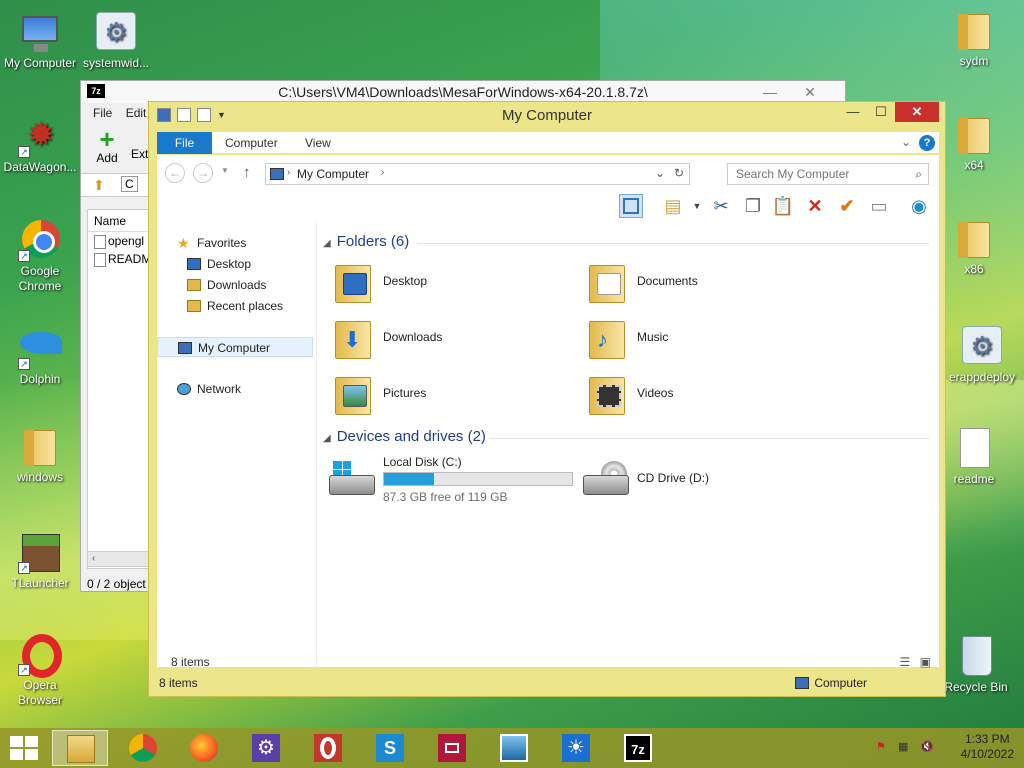 The width and height of the screenshot is (1024, 768). Describe the element at coordinates (697, 395) in the screenshot. I see `folder-videos: Videos` at that location.